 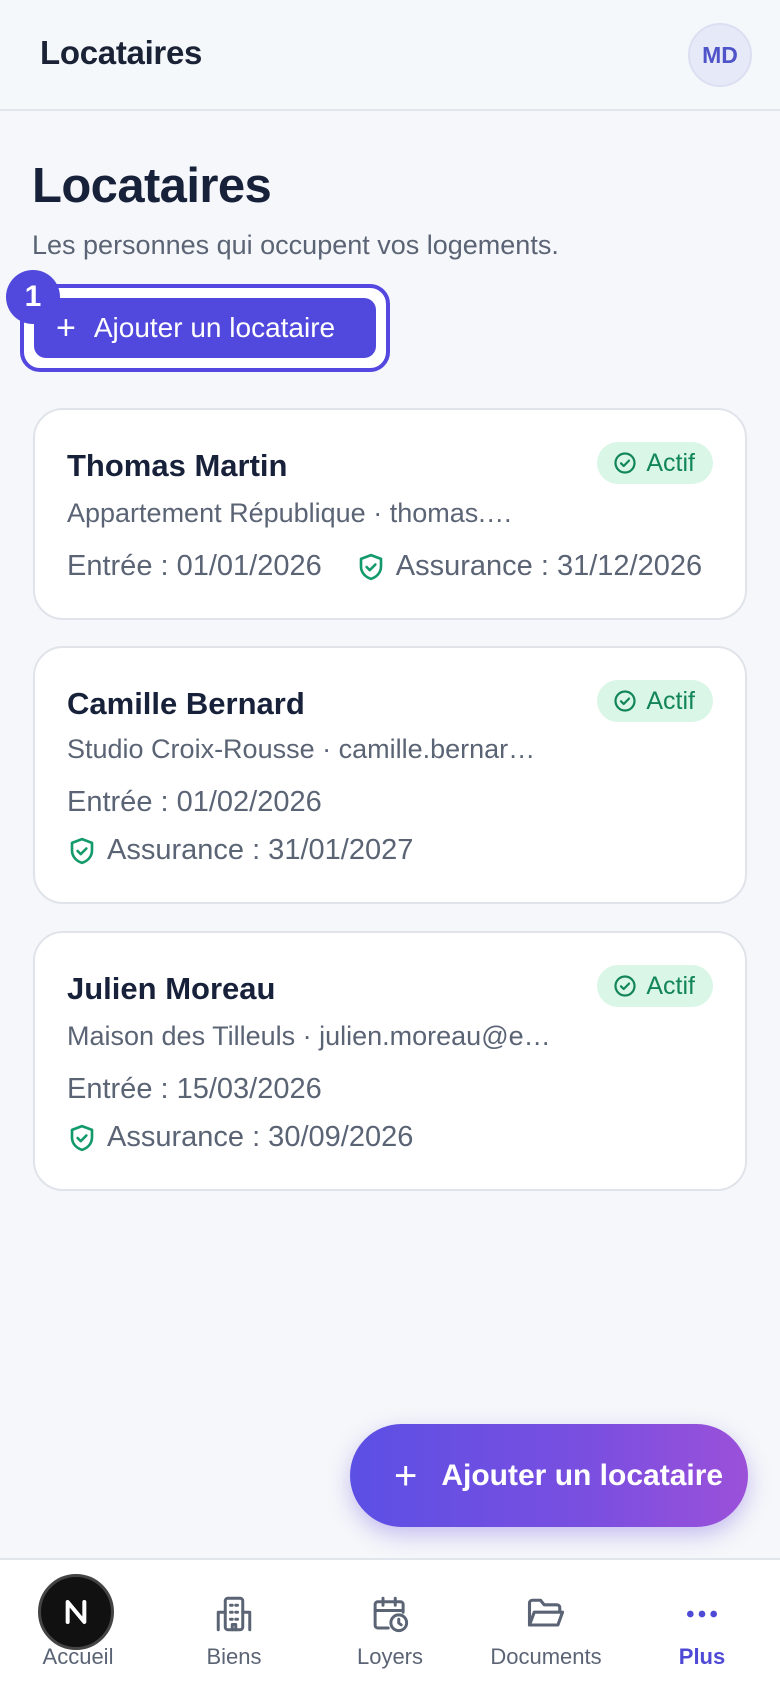 I want to click on add-tenant-fab: + Ajouter un locataire, so click(x=549, y=1475).